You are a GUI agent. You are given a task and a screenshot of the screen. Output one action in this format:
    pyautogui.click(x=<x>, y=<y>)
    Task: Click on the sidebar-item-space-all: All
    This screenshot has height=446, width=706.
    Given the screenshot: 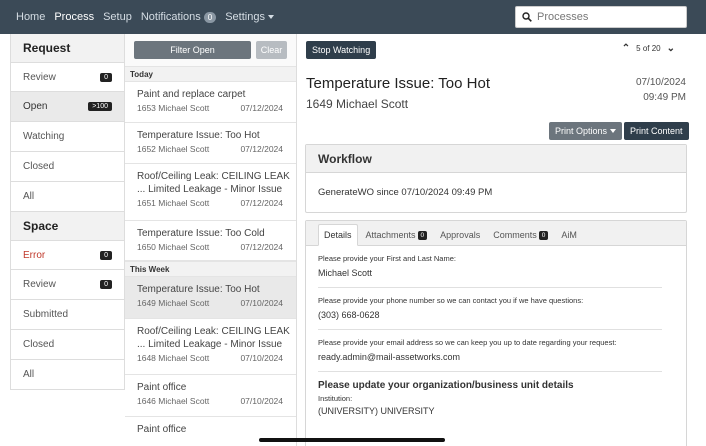 What is the action you would take?
    pyautogui.click(x=67, y=375)
    